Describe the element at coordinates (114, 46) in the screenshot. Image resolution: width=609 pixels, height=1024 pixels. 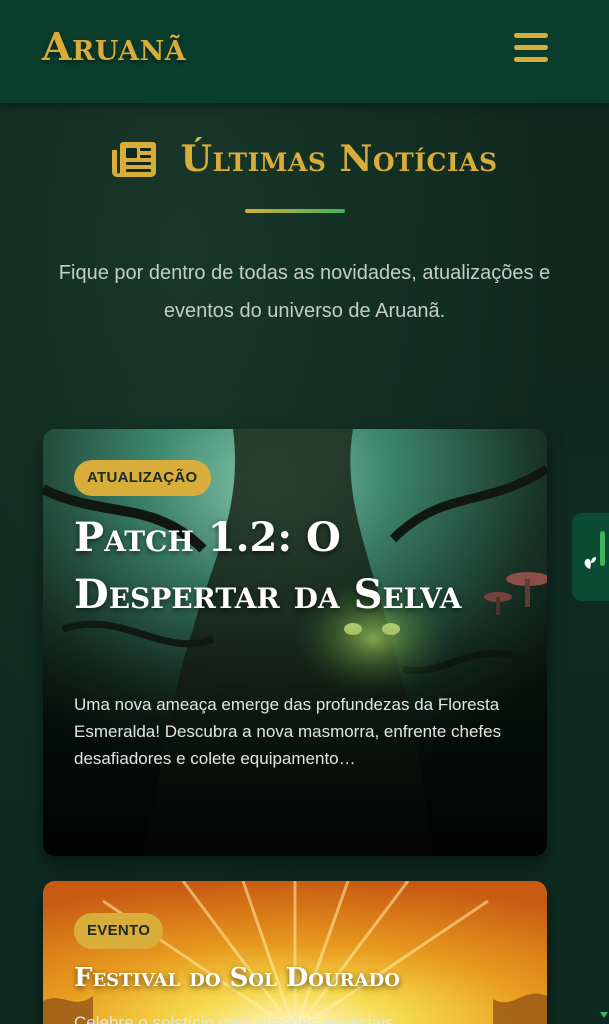
I see `site-logo: Aruanã` at that location.